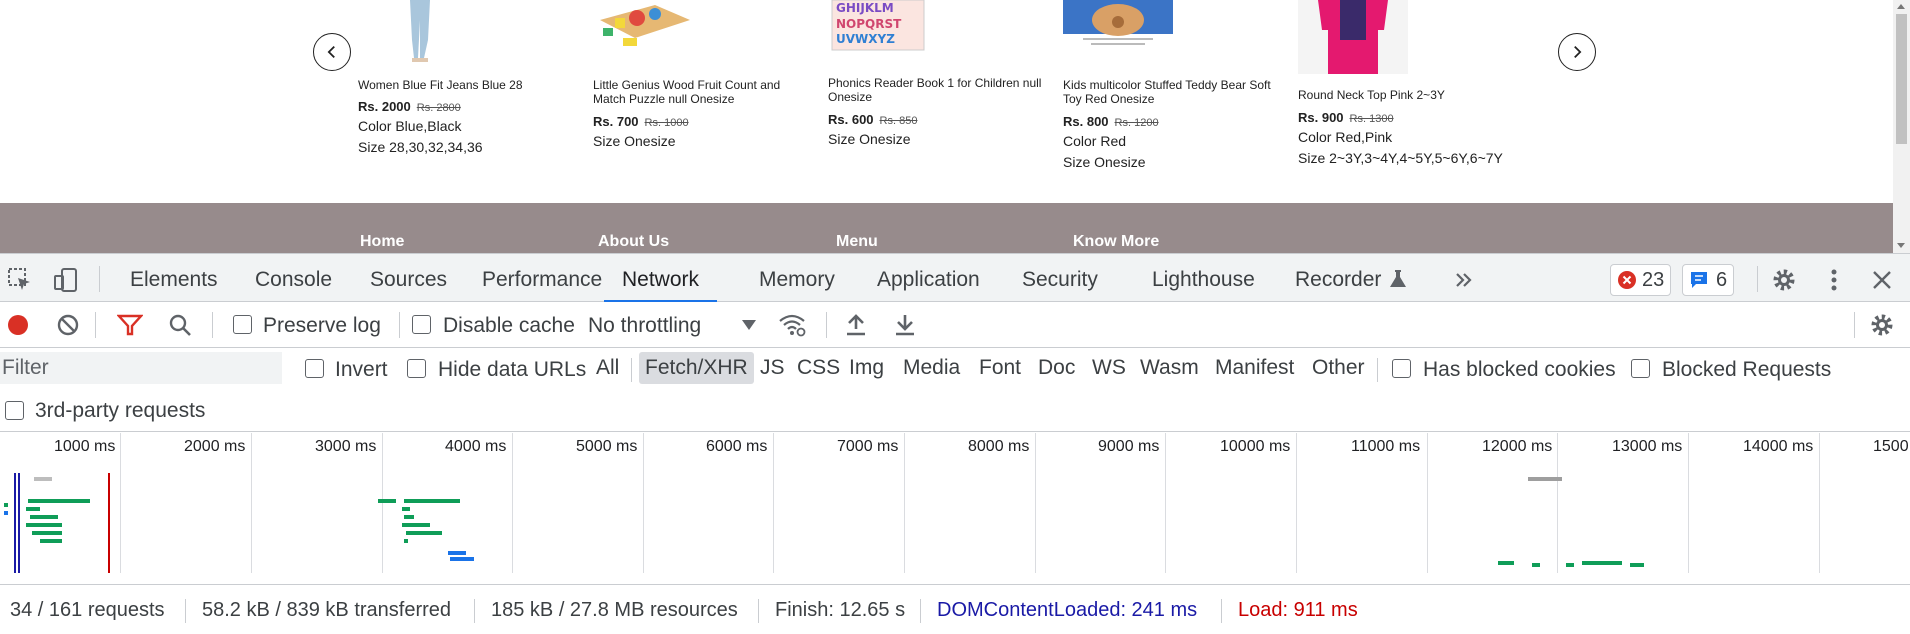 The image size is (1910, 634). What do you see at coordinates (322, 326) in the screenshot?
I see `preserve-log-label: Preserve log` at bounding box center [322, 326].